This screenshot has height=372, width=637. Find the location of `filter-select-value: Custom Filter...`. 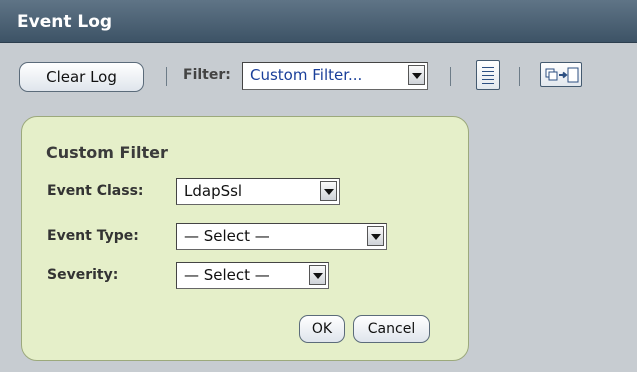

filter-select-value: Custom Filter... is located at coordinates (306, 75).